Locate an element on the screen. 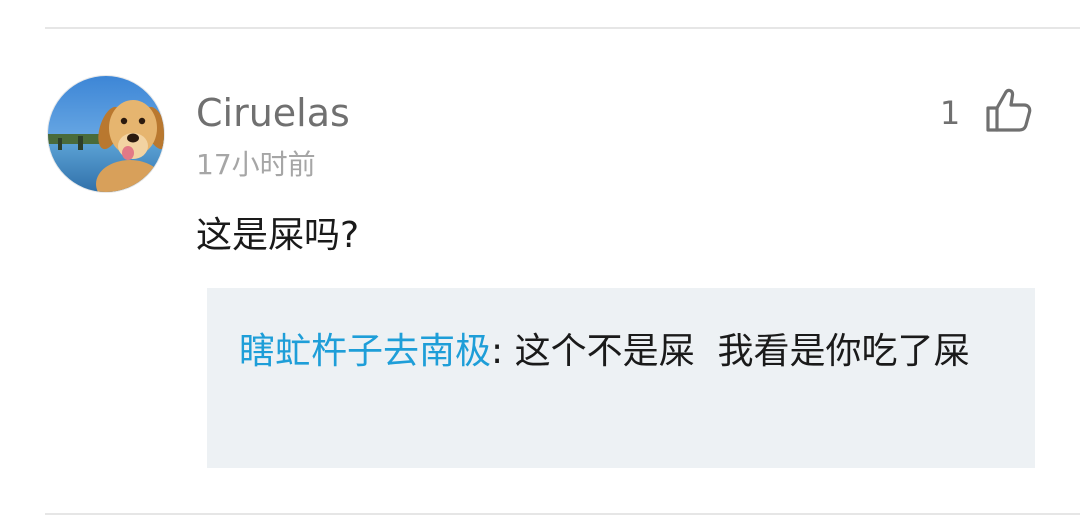 Image resolution: width=1080 pixels, height=518 pixels. comment-timestamp: 17小时前 is located at coordinates (256, 164).